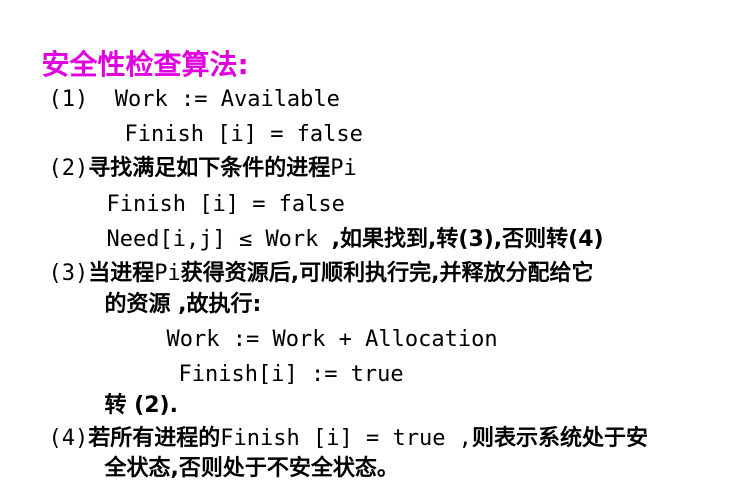 The width and height of the screenshot is (730, 484). What do you see at coordinates (559, 438) in the screenshot?
I see `step4-text-a3: 则表示系统处于安` at bounding box center [559, 438].